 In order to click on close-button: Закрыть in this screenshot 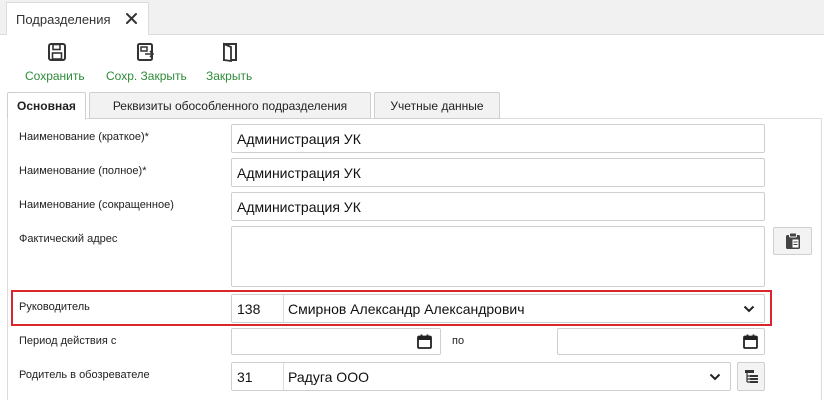, I will do `click(231, 62)`.